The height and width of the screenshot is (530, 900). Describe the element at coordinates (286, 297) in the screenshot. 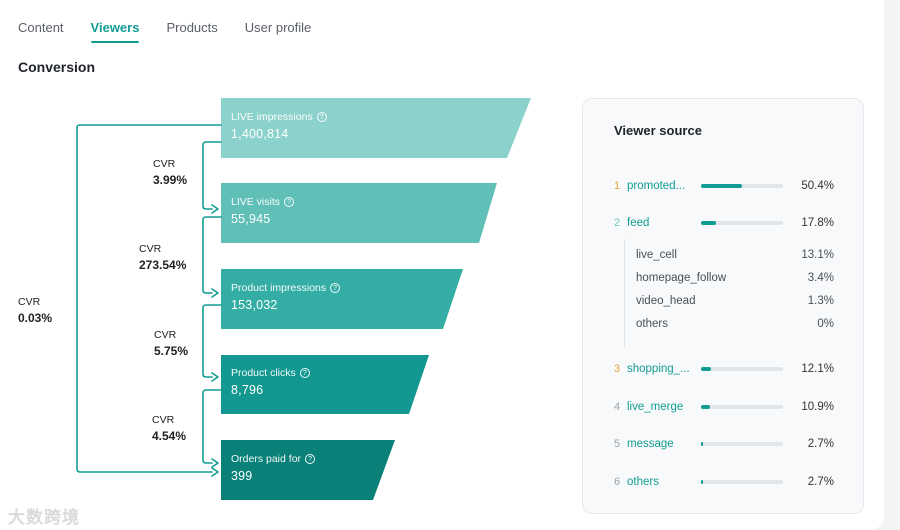

I see `funnel-step-product-impressions: Product impressions? 153,032` at that location.